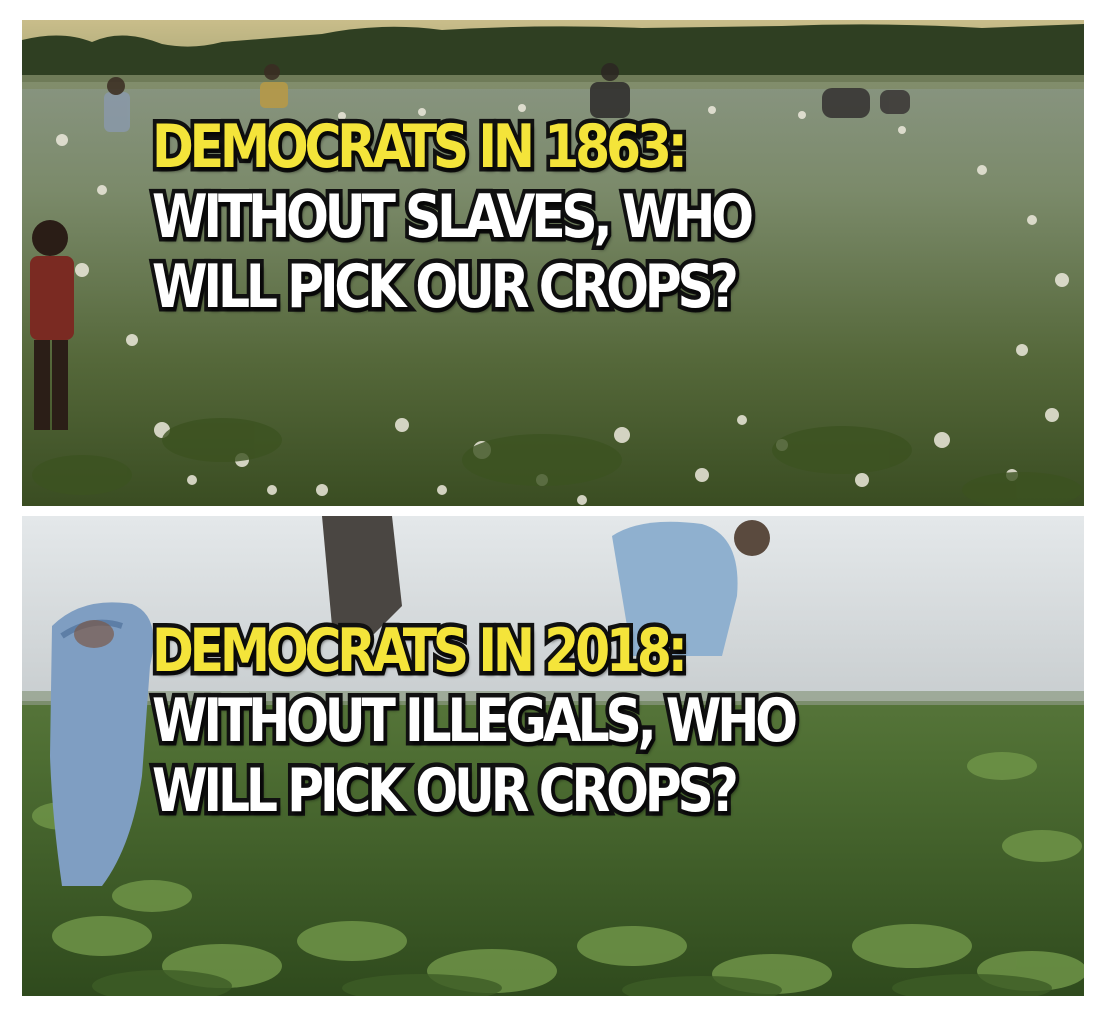 This screenshot has height=1014, width=1097. I want to click on top-caption-line-1: WITHOUT SLAVES, WHO, so click(453, 217).